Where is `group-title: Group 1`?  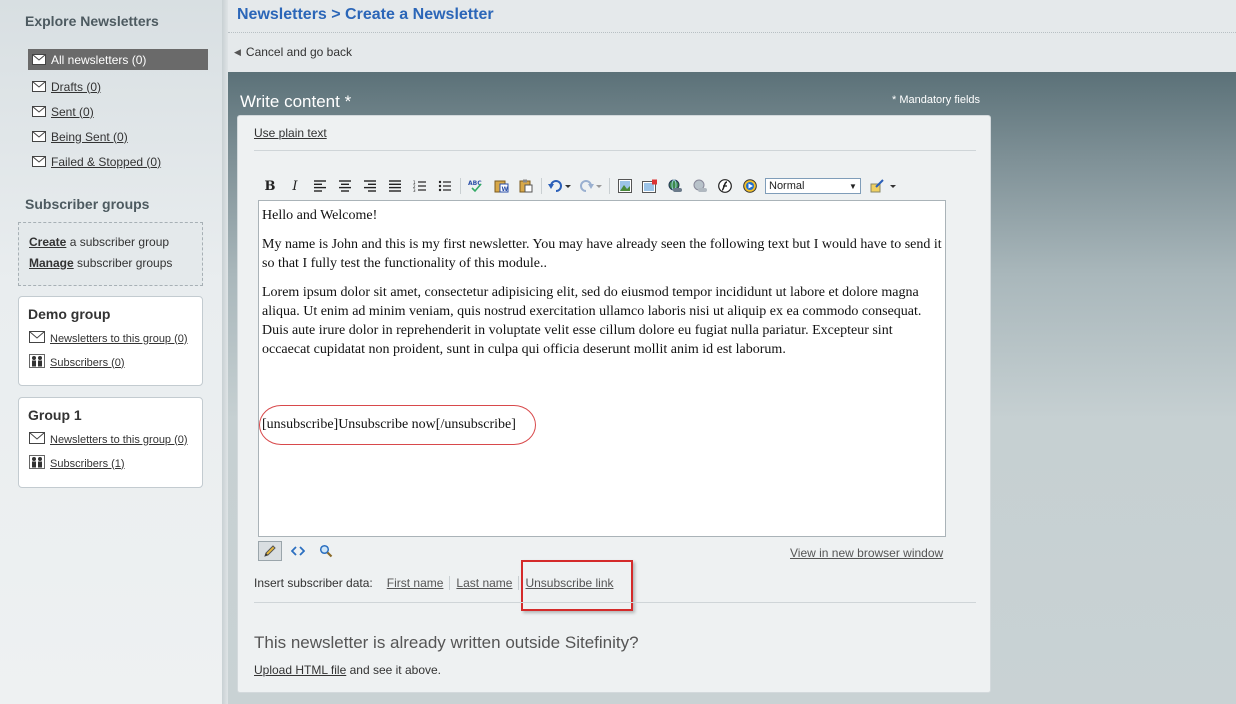
group-title: Group 1 is located at coordinates (55, 415).